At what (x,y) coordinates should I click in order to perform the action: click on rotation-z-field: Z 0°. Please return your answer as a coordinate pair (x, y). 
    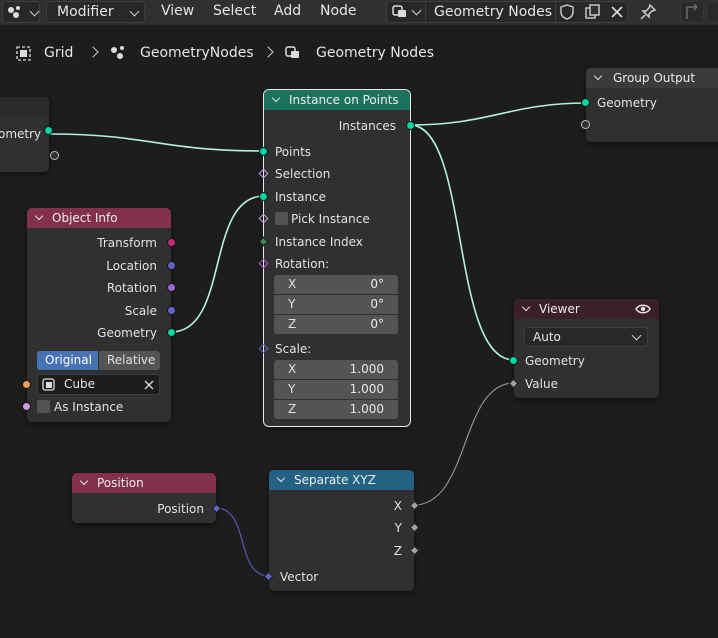
    Looking at the image, I should click on (336, 324).